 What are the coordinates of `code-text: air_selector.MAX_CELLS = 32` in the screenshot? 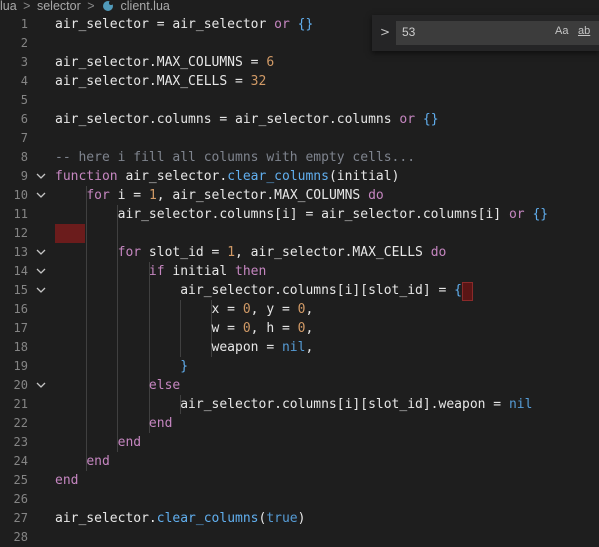 It's located at (161, 81).